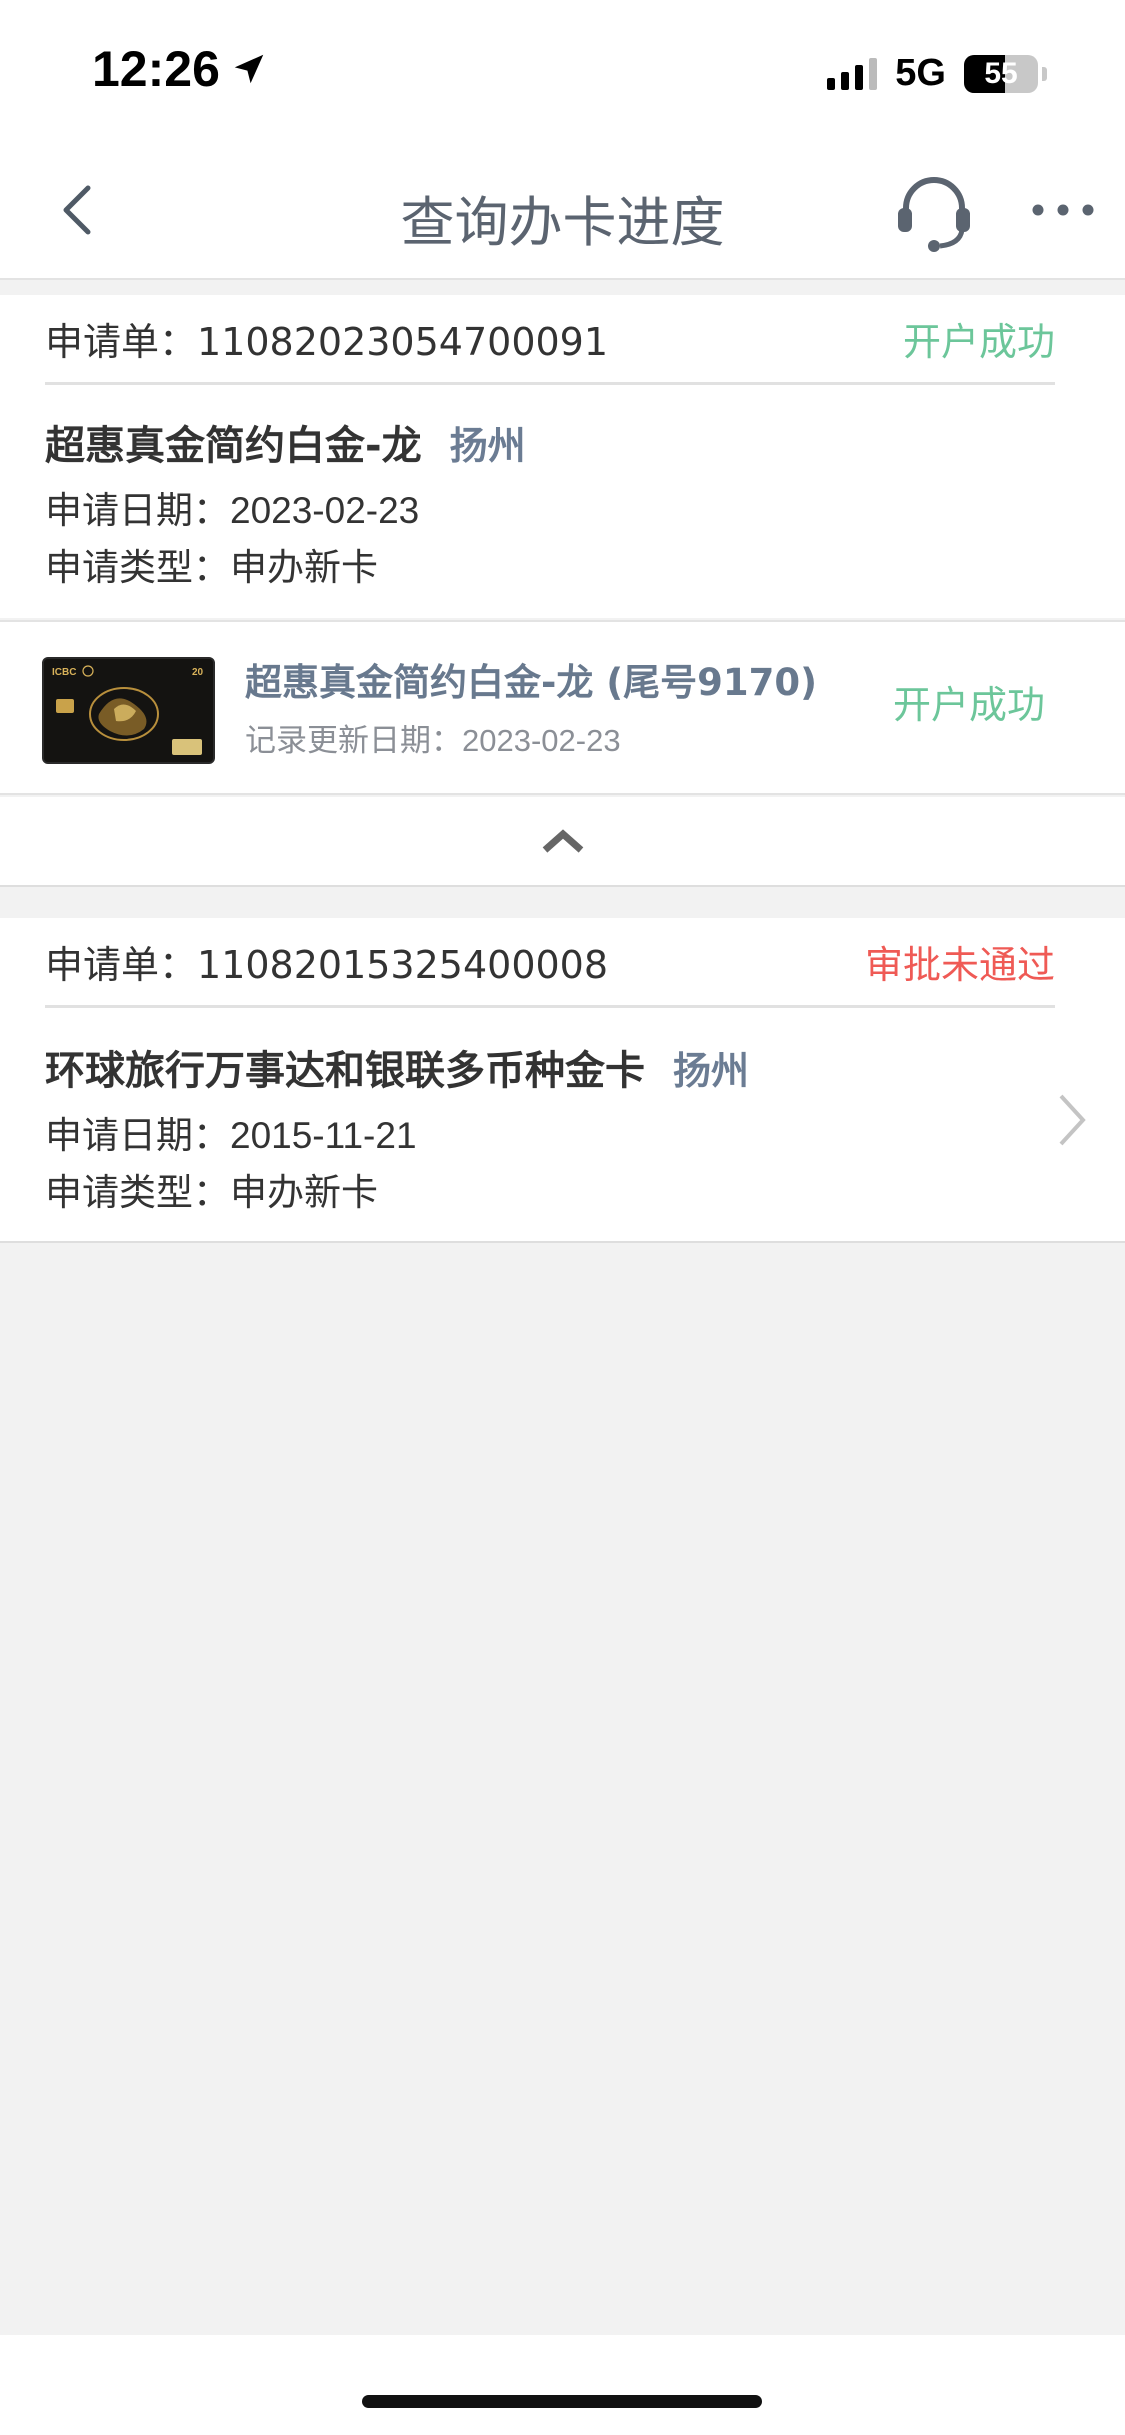 The width and height of the screenshot is (1125, 2435). I want to click on application-number: 申请单：11082015325400008, so click(326, 961).